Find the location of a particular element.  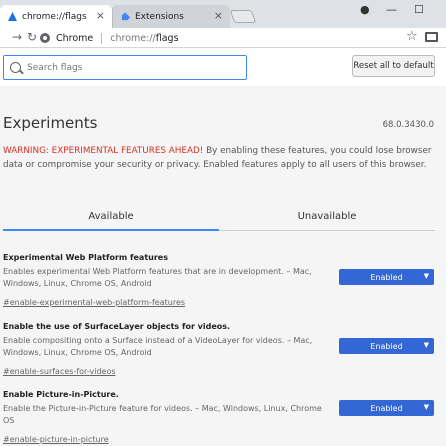

profile-icon: ● is located at coordinates (365, 9).